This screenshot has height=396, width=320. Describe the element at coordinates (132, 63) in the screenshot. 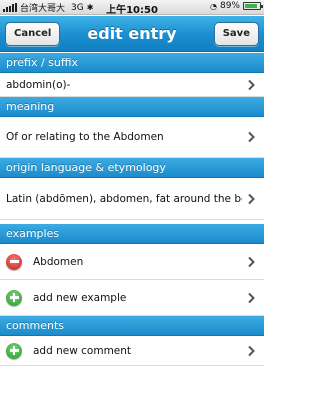

I see `section-header-prefix: prefix / suffix` at that location.